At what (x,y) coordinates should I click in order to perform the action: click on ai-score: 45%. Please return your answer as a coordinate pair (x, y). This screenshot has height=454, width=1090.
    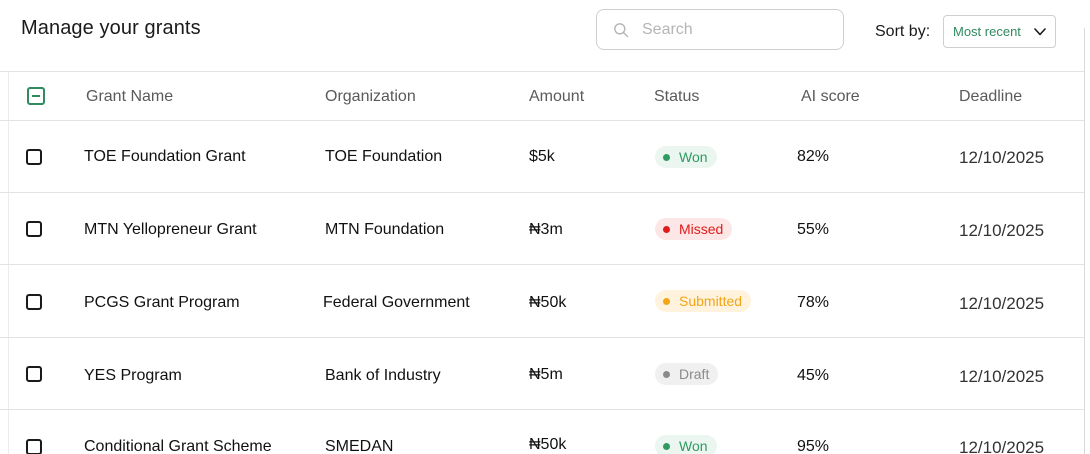
    Looking at the image, I should click on (813, 375).